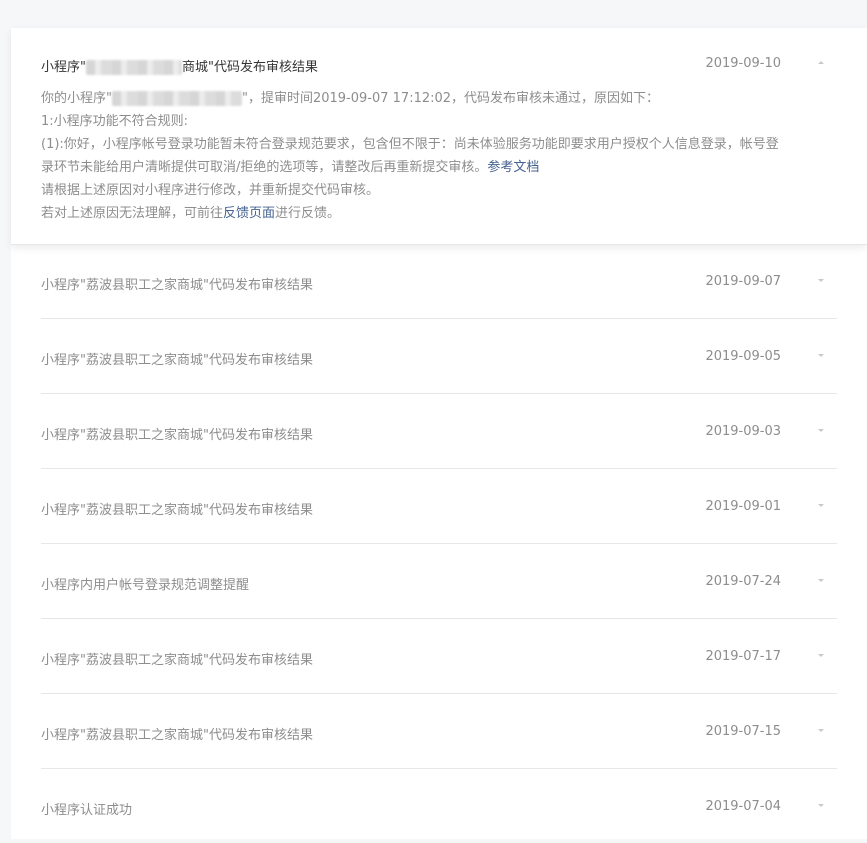 Image resolution: width=867 pixels, height=843 pixels. Describe the element at coordinates (87, 810) in the screenshot. I see `message-title: 小程序认证成功` at that location.